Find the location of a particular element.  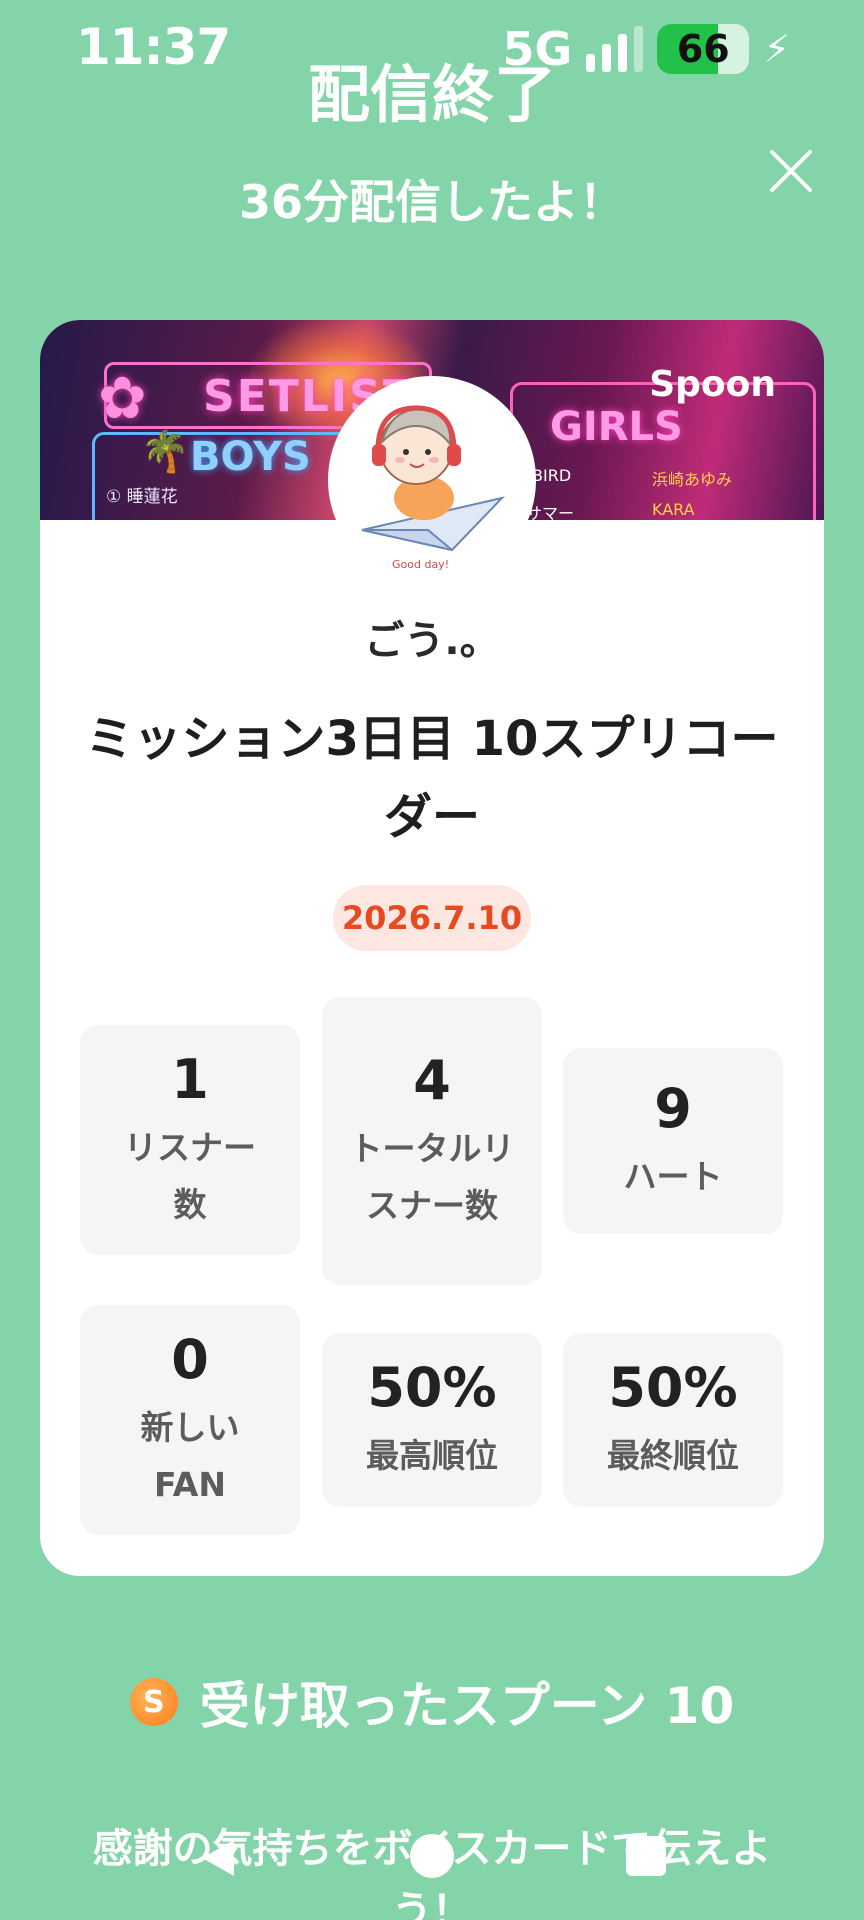

spoon-logo: Spoon is located at coordinates (712, 384).